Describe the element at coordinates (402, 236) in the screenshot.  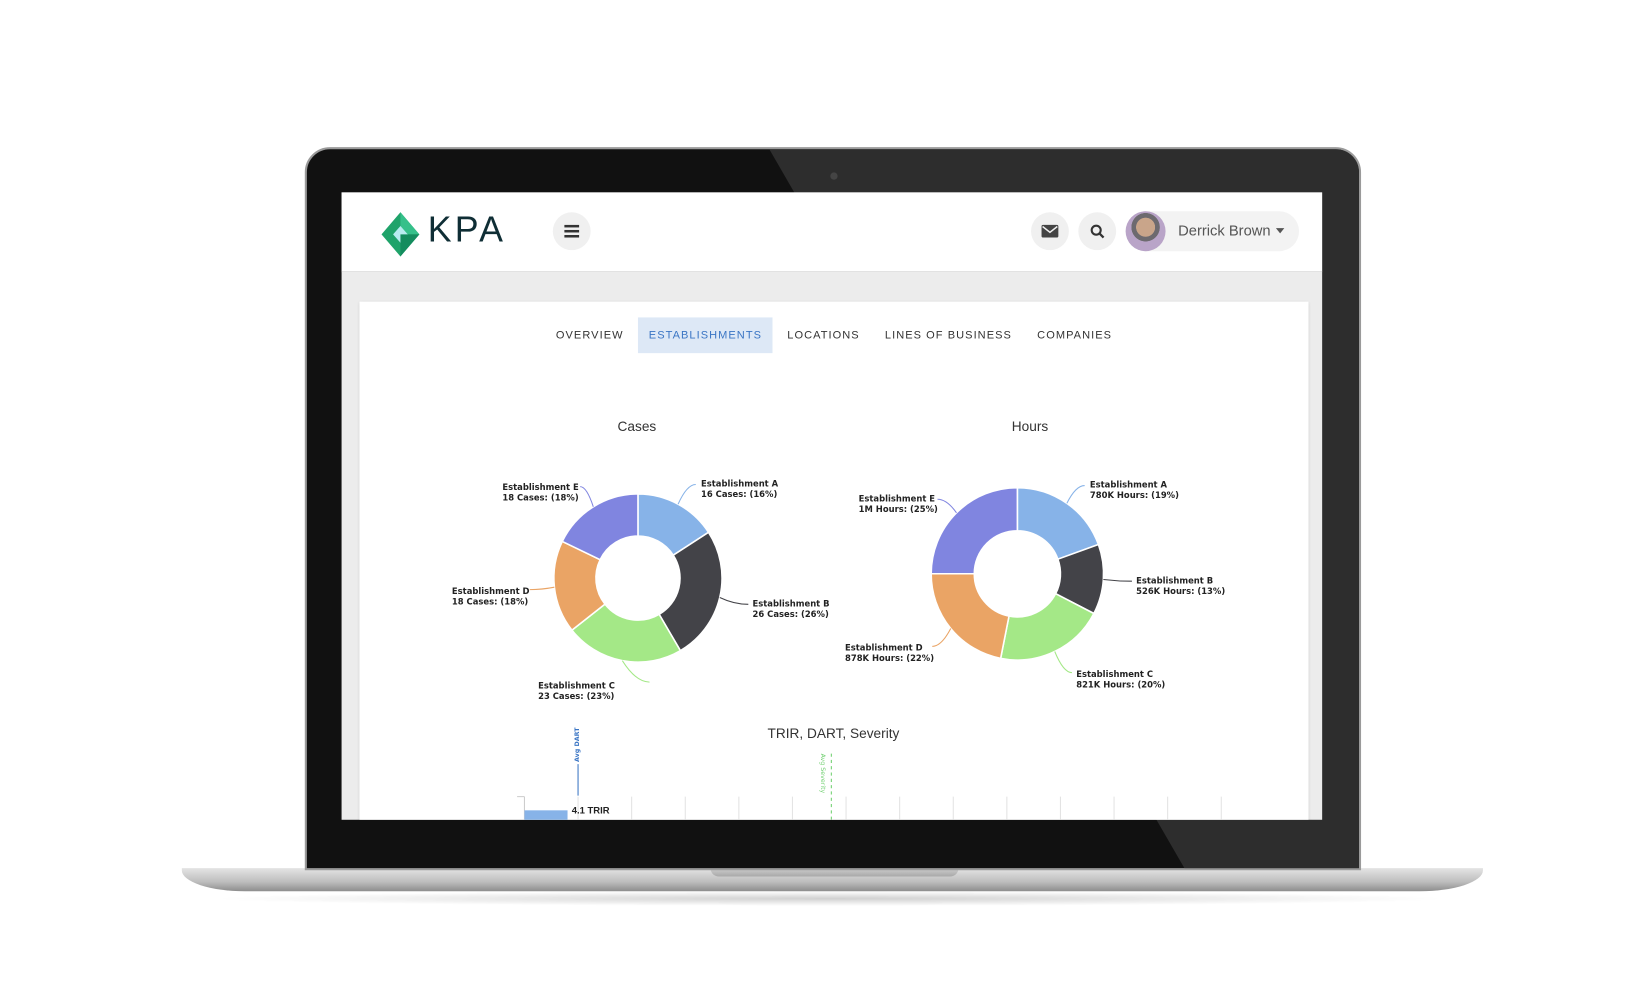
I see `kpa-logo-icon` at that location.